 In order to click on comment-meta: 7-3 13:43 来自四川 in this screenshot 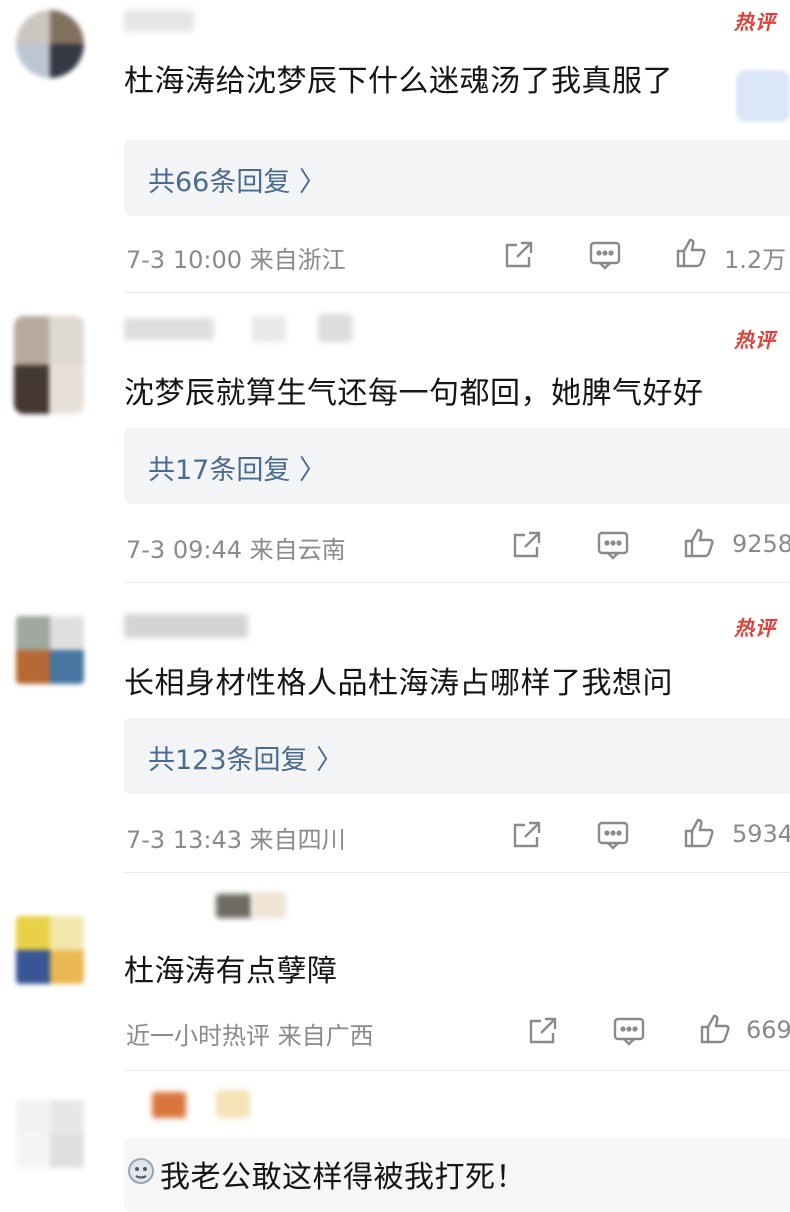, I will do `click(236, 840)`.